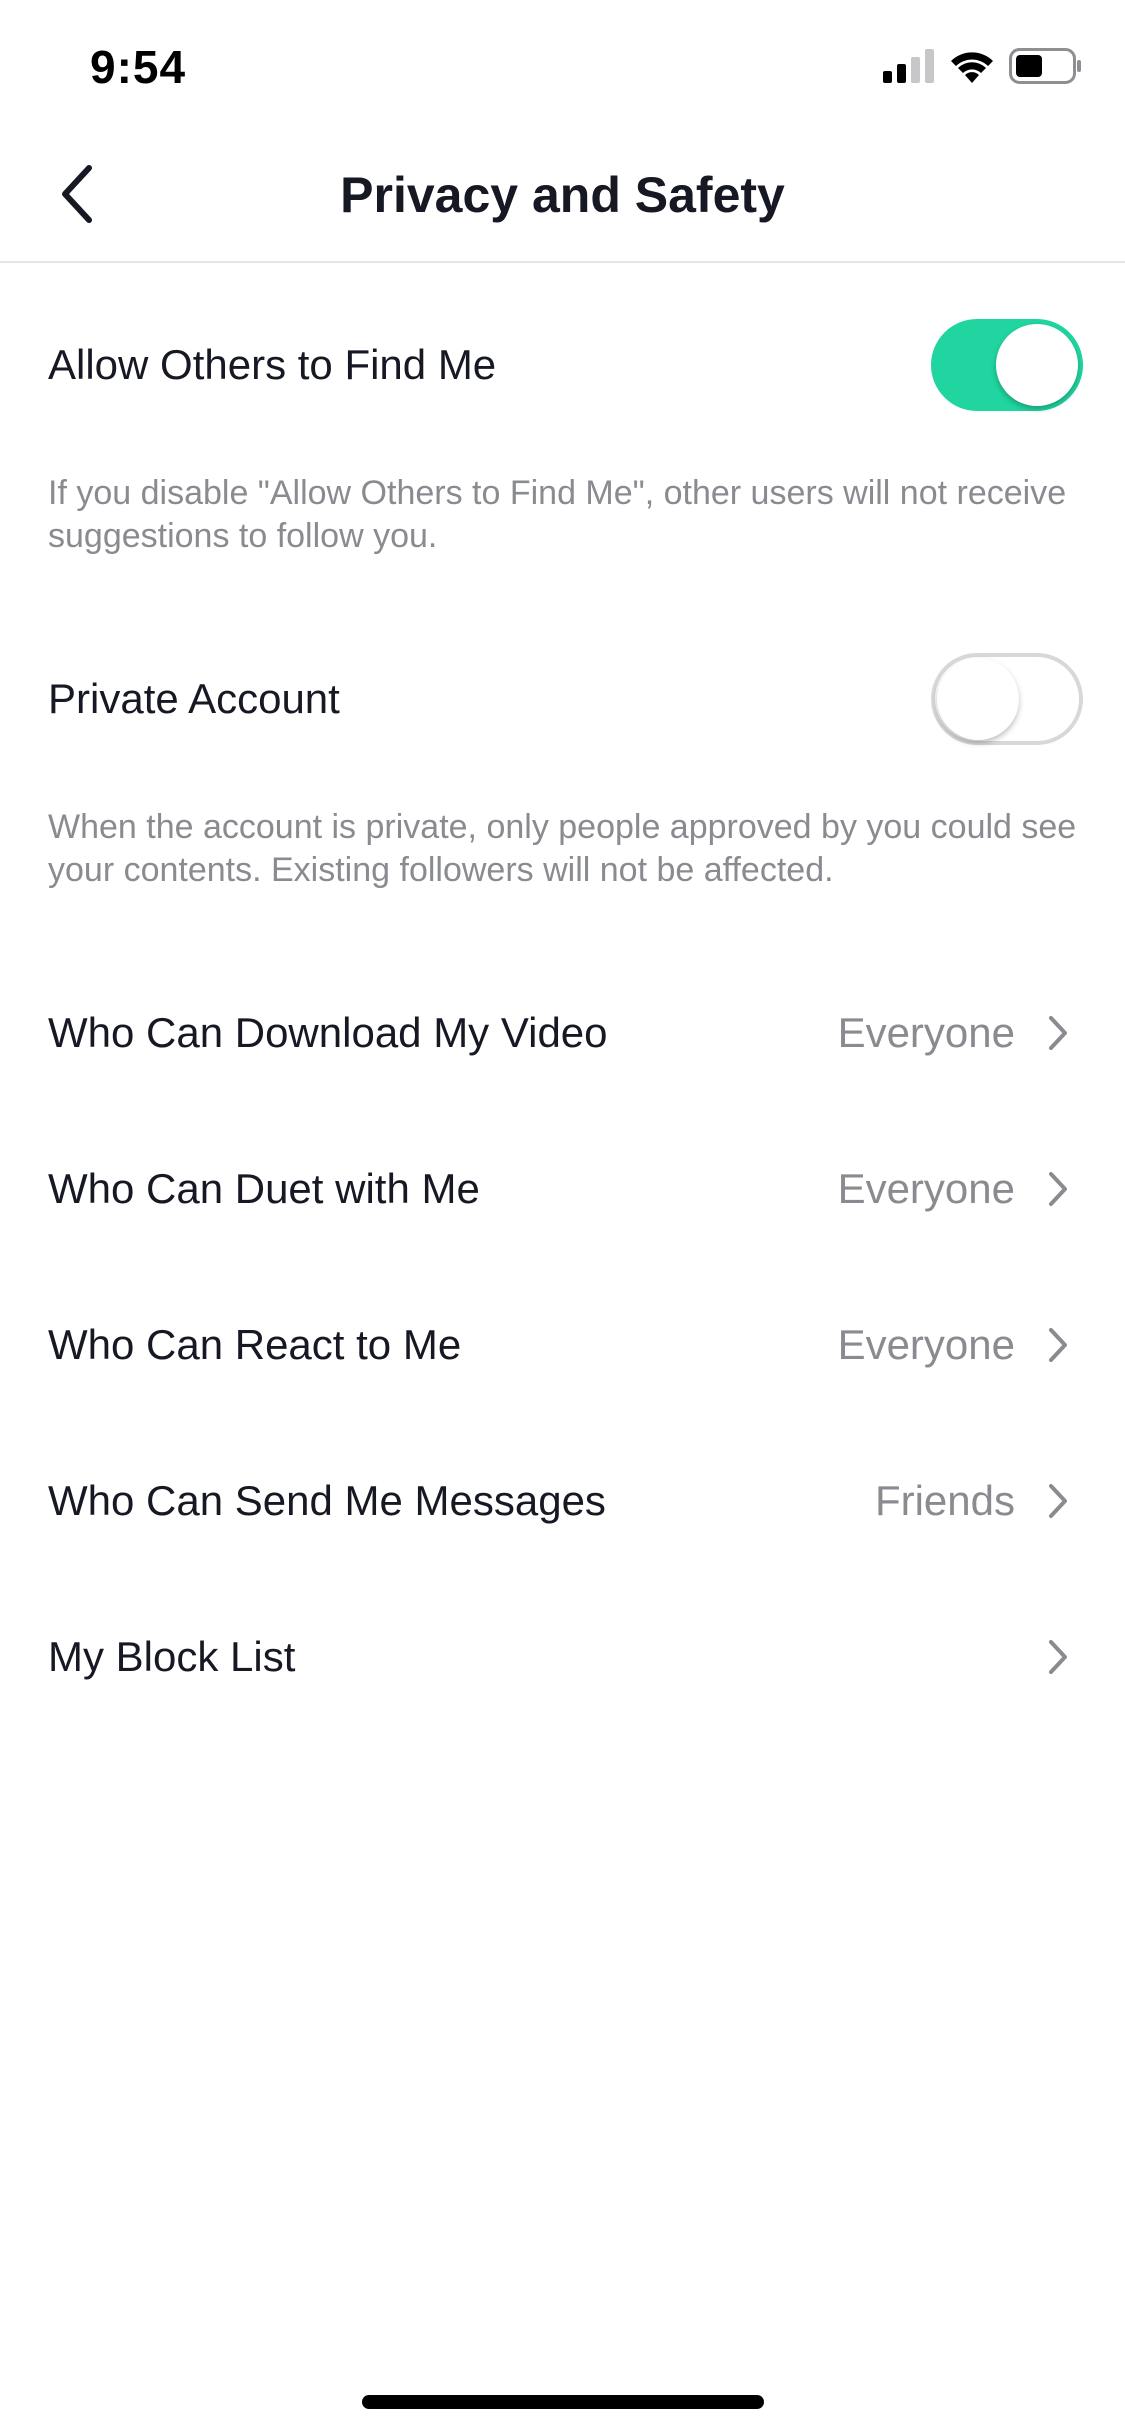 The width and height of the screenshot is (1125, 2436). Describe the element at coordinates (562, 699) in the screenshot. I see `private-account-row: Private Account` at that location.